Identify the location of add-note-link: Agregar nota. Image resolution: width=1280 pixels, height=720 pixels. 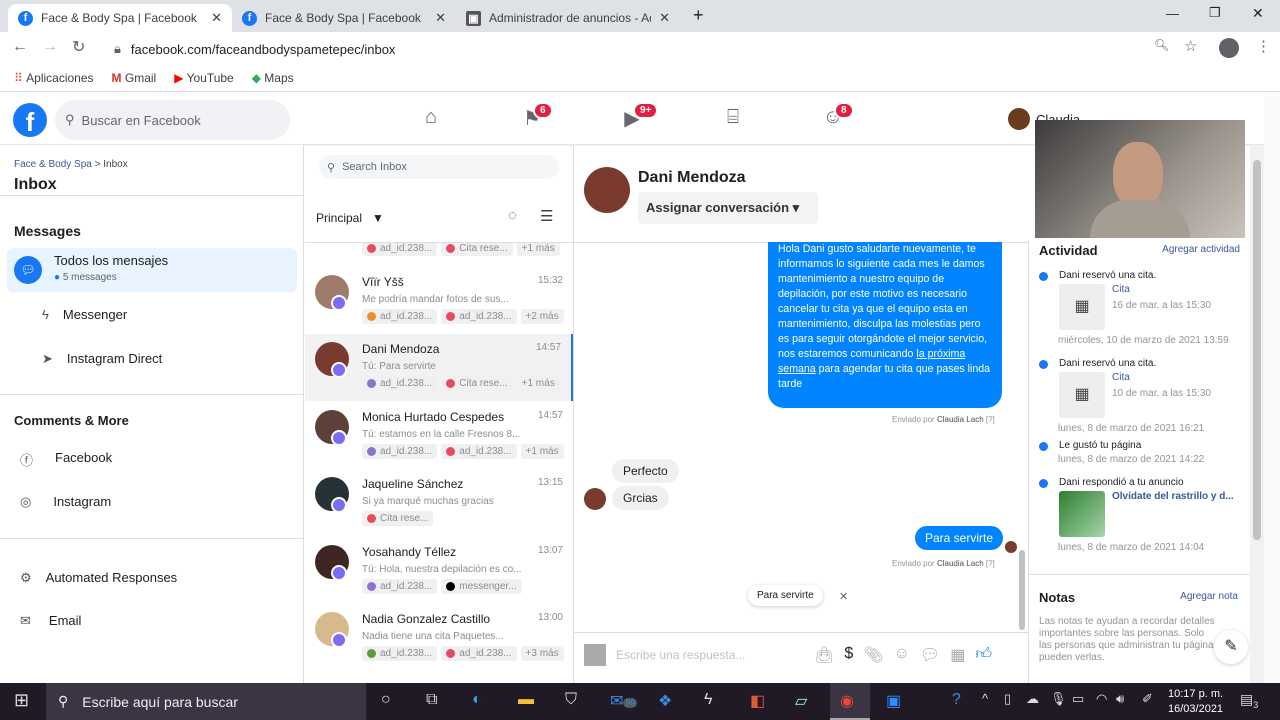
(1209, 596).